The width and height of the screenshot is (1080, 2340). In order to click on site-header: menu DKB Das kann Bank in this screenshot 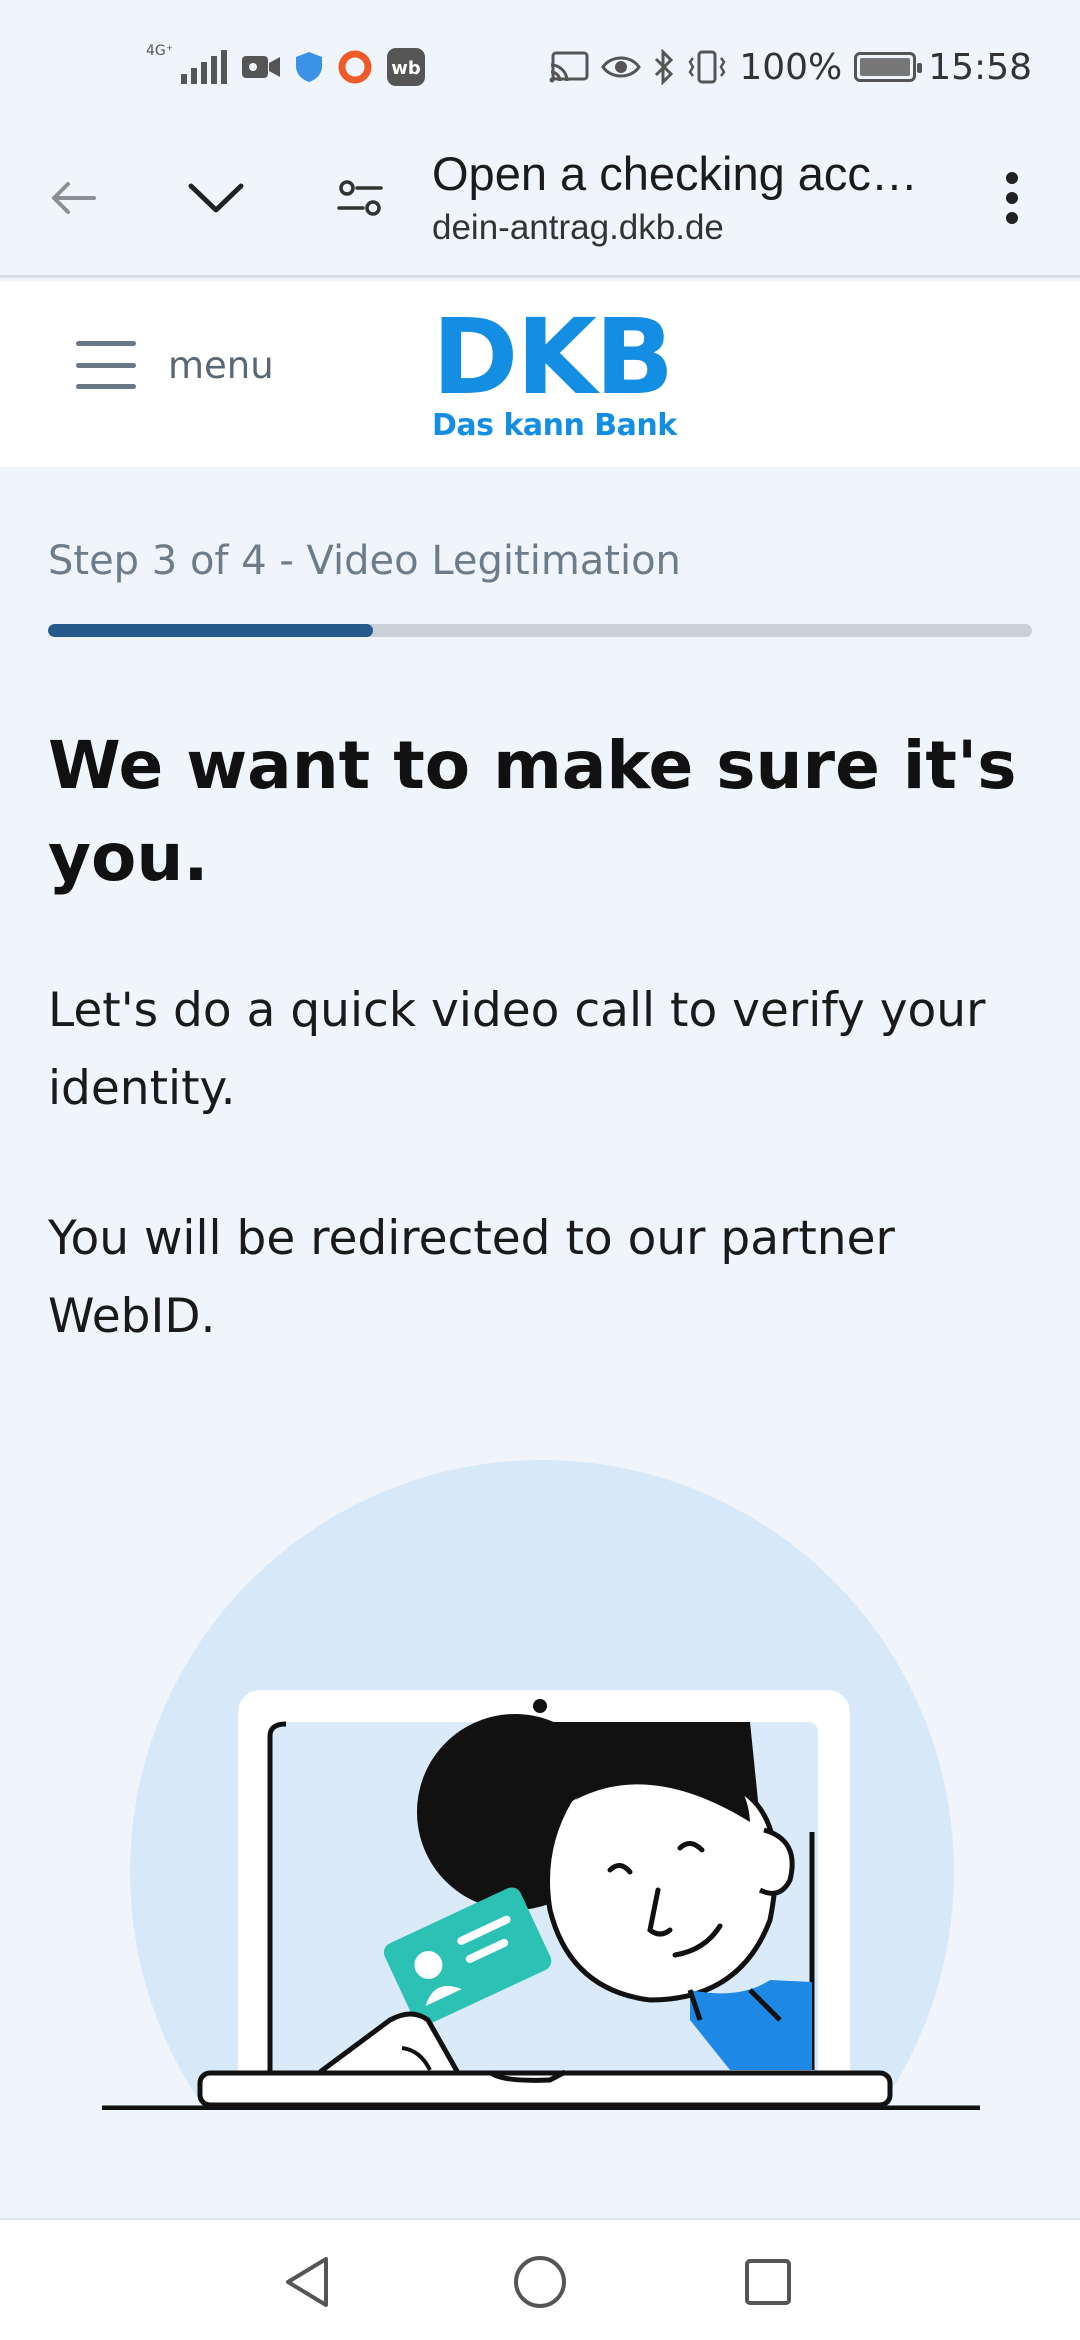, I will do `click(540, 374)`.